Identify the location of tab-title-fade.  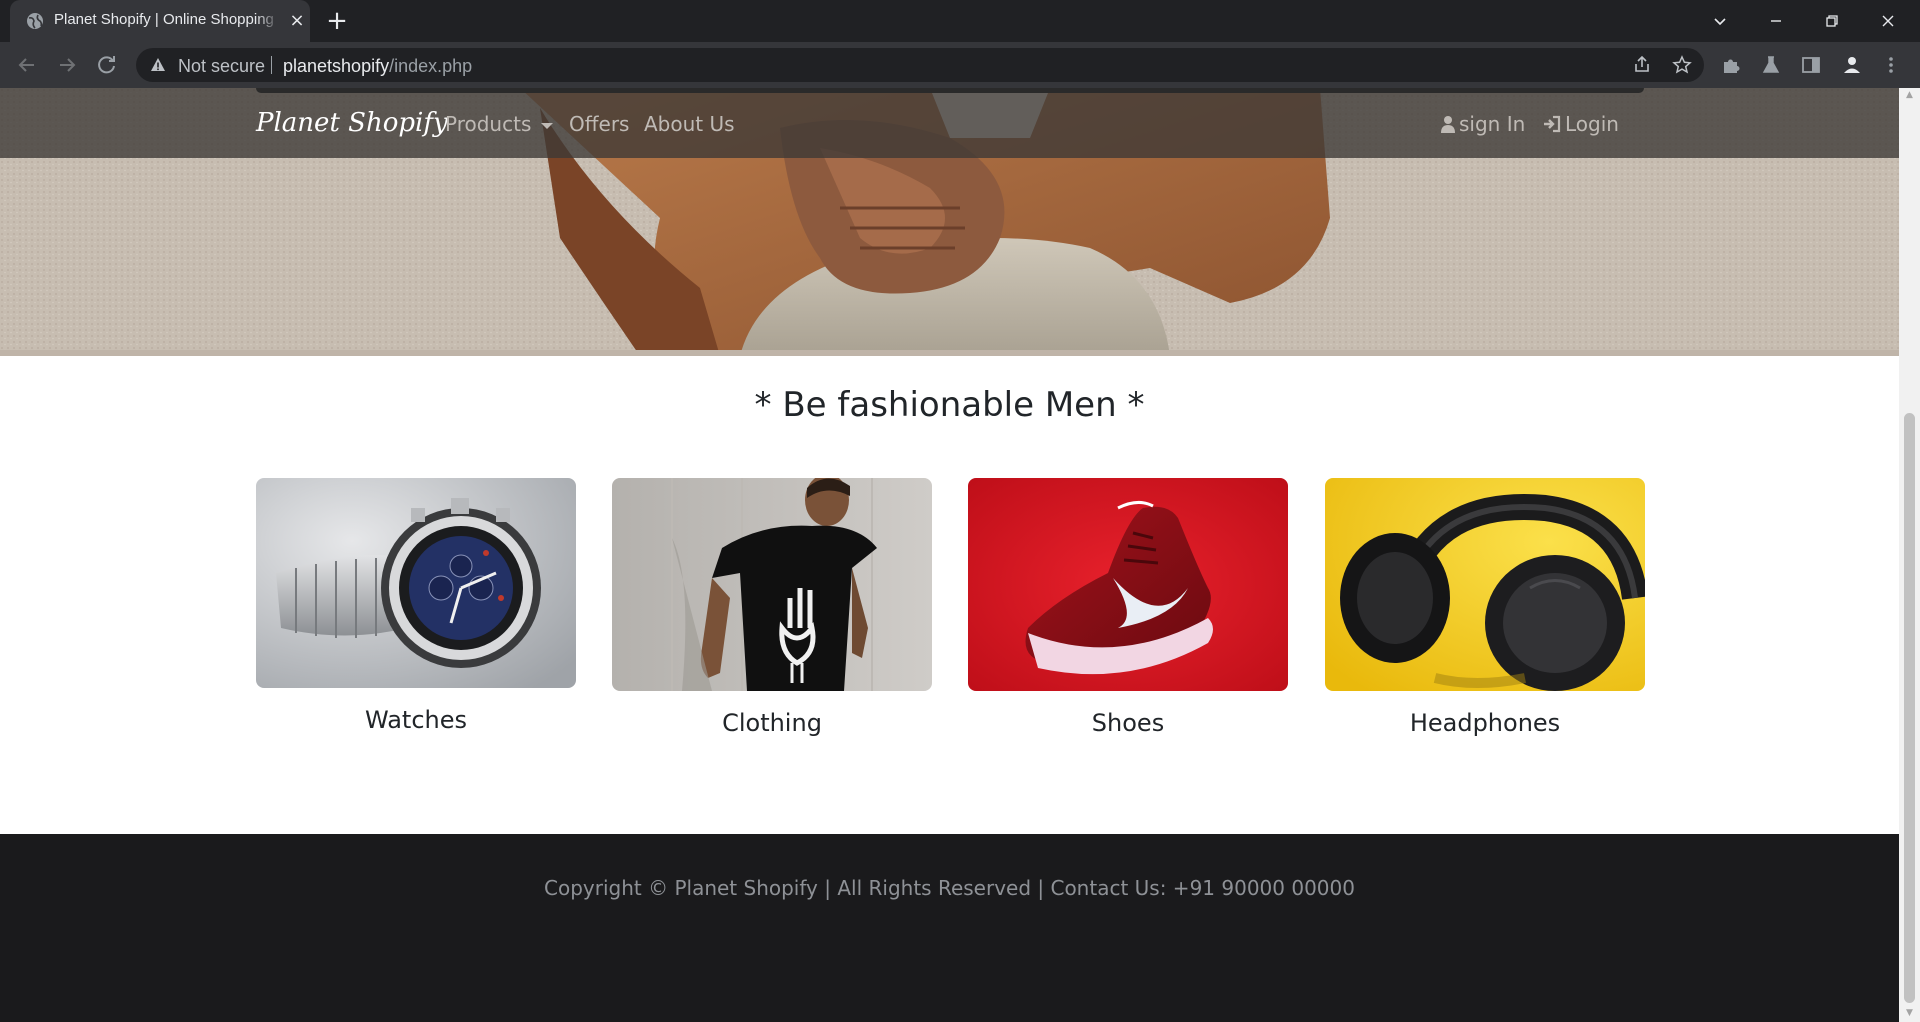
(268, 21).